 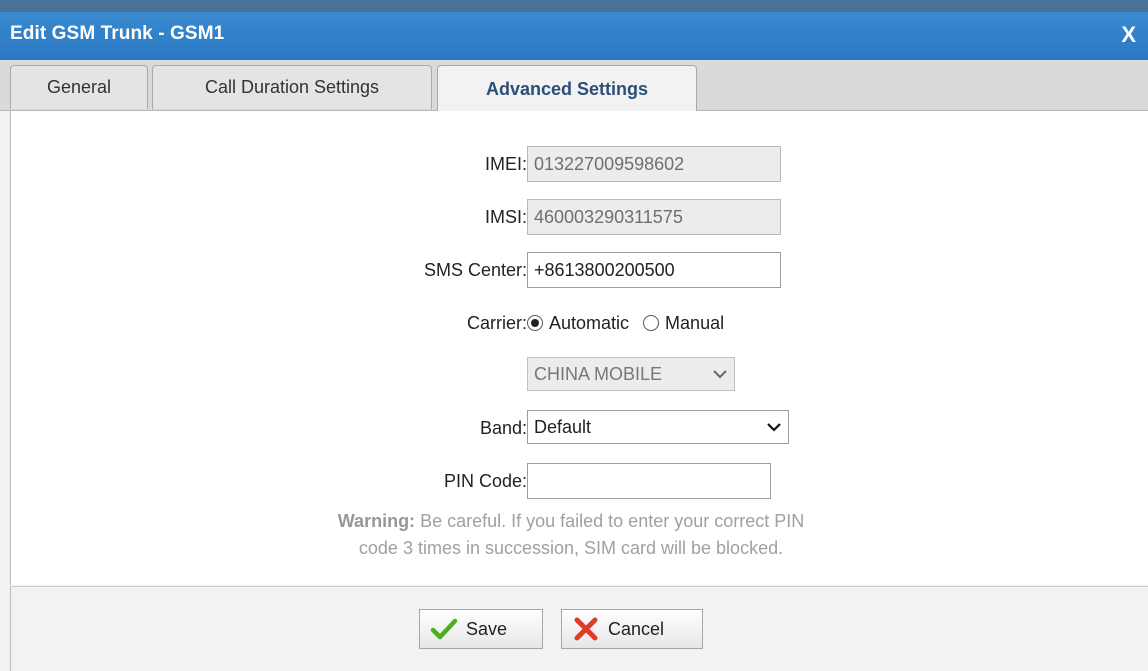 I want to click on cancel-button: Cancel, so click(x=632, y=629).